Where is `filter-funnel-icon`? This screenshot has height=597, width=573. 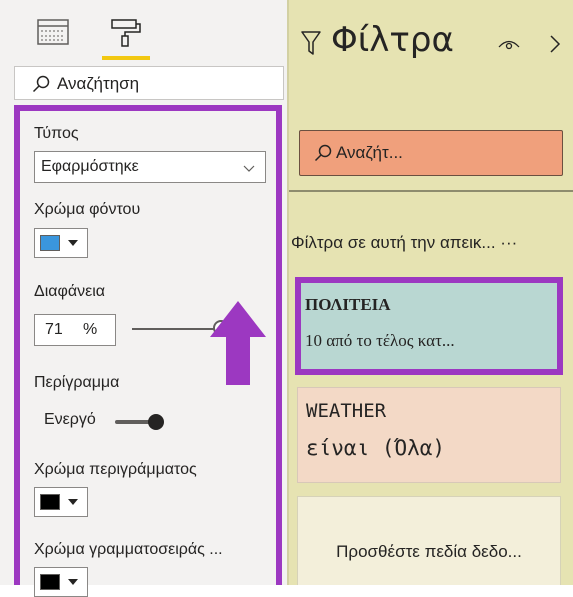
filter-funnel-icon is located at coordinates (311, 44).